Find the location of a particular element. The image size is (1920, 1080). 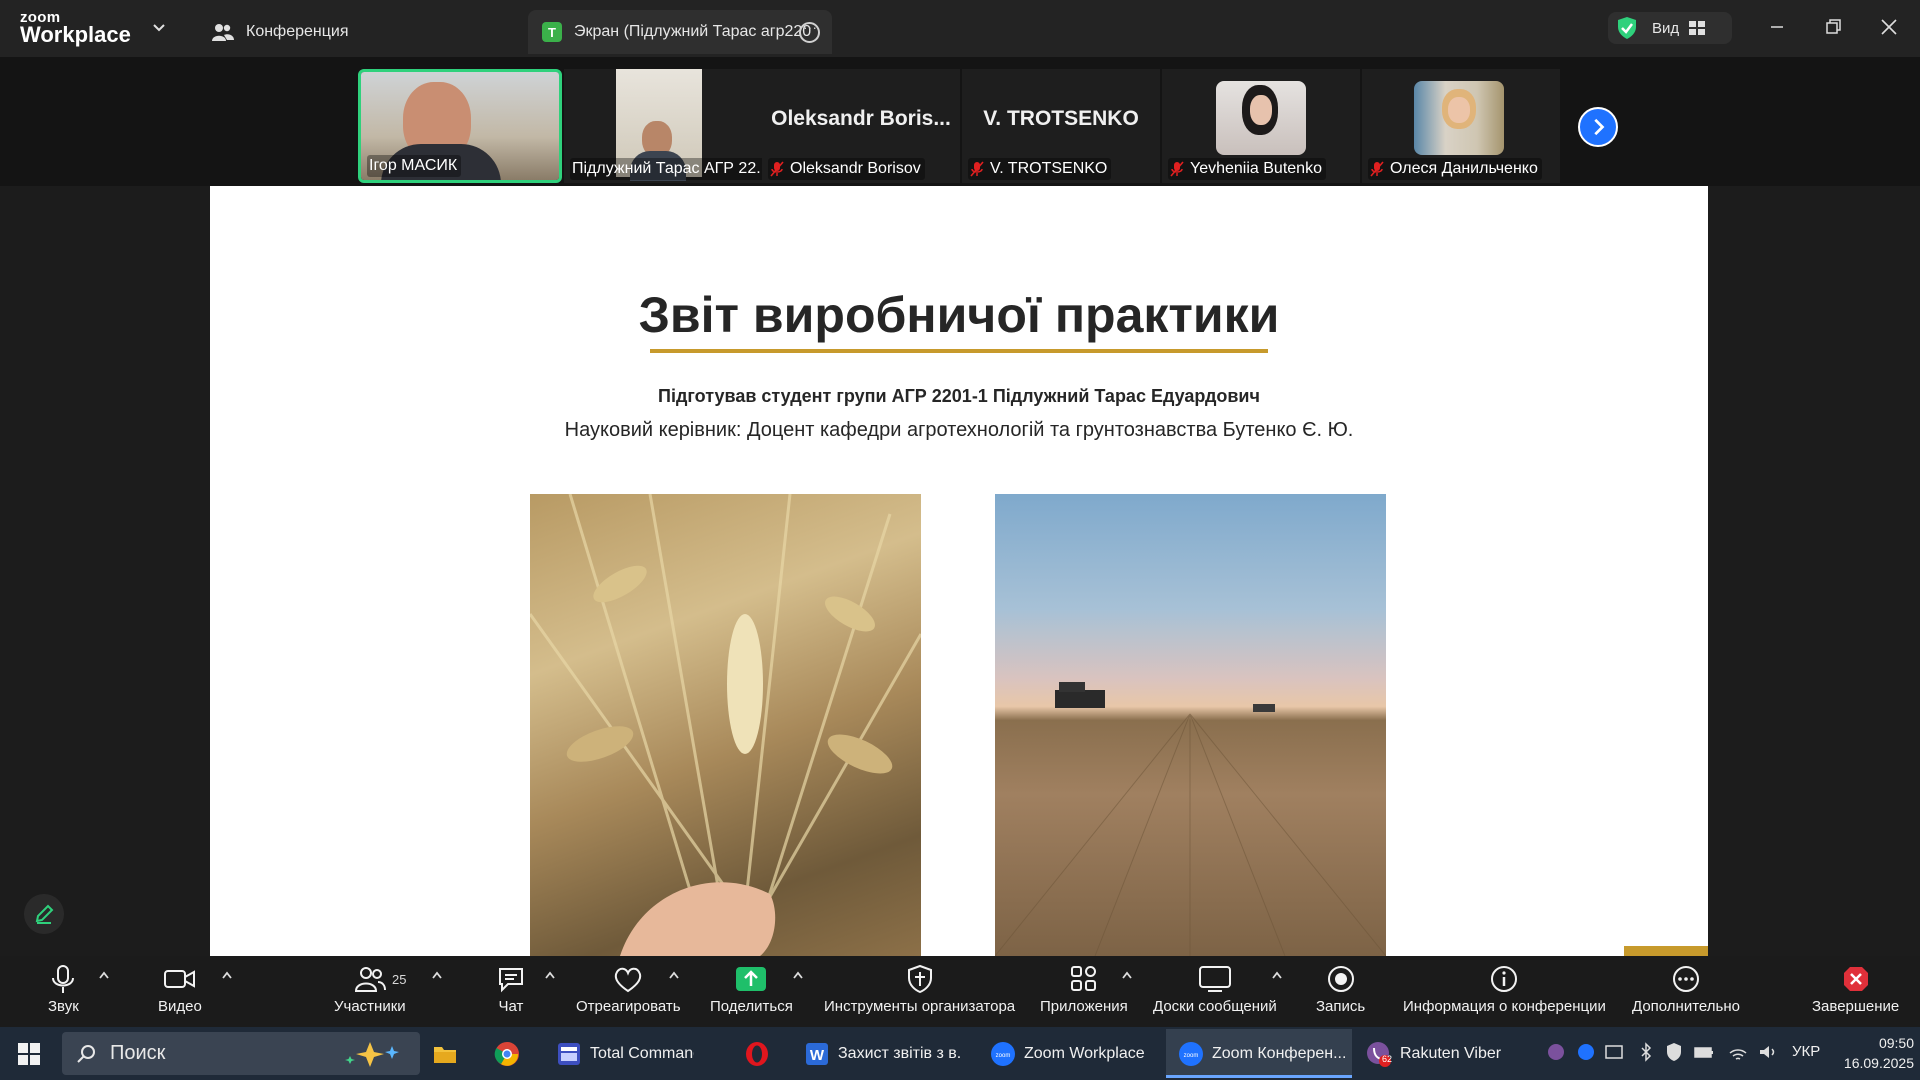

meeting-info-button: Информация о конференции is located at coordinates (1504, 994).